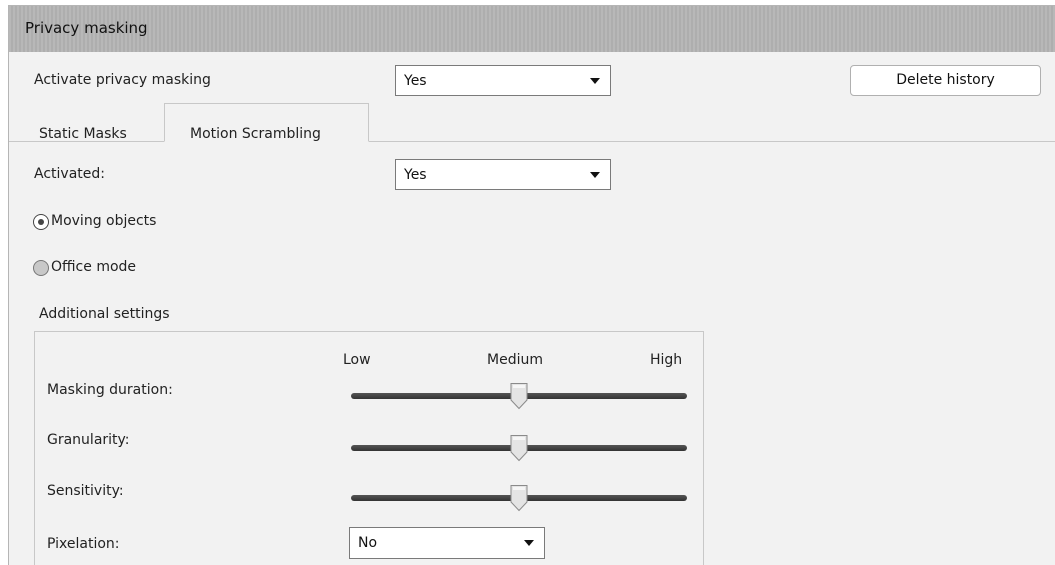 The image size is (1055, 565). I want to click on tab-static-masks: Static Masks, so click(94, 125).